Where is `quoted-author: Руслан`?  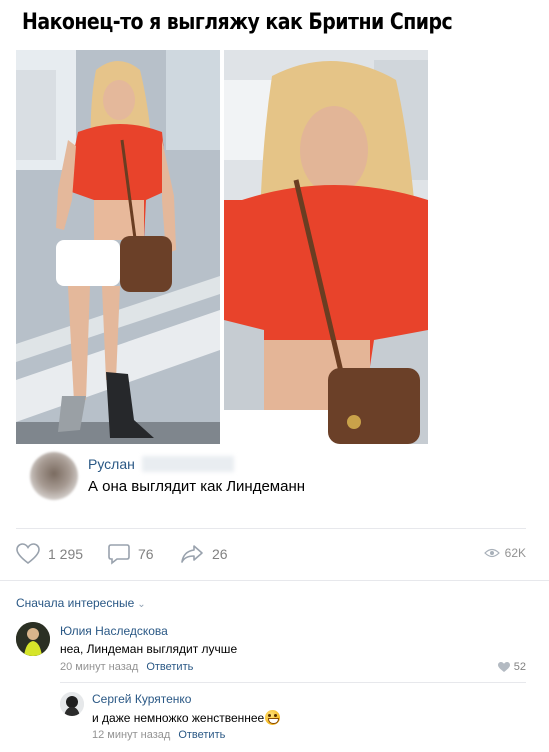 quoted-author: Руслан is located at coordinates (111, 464).